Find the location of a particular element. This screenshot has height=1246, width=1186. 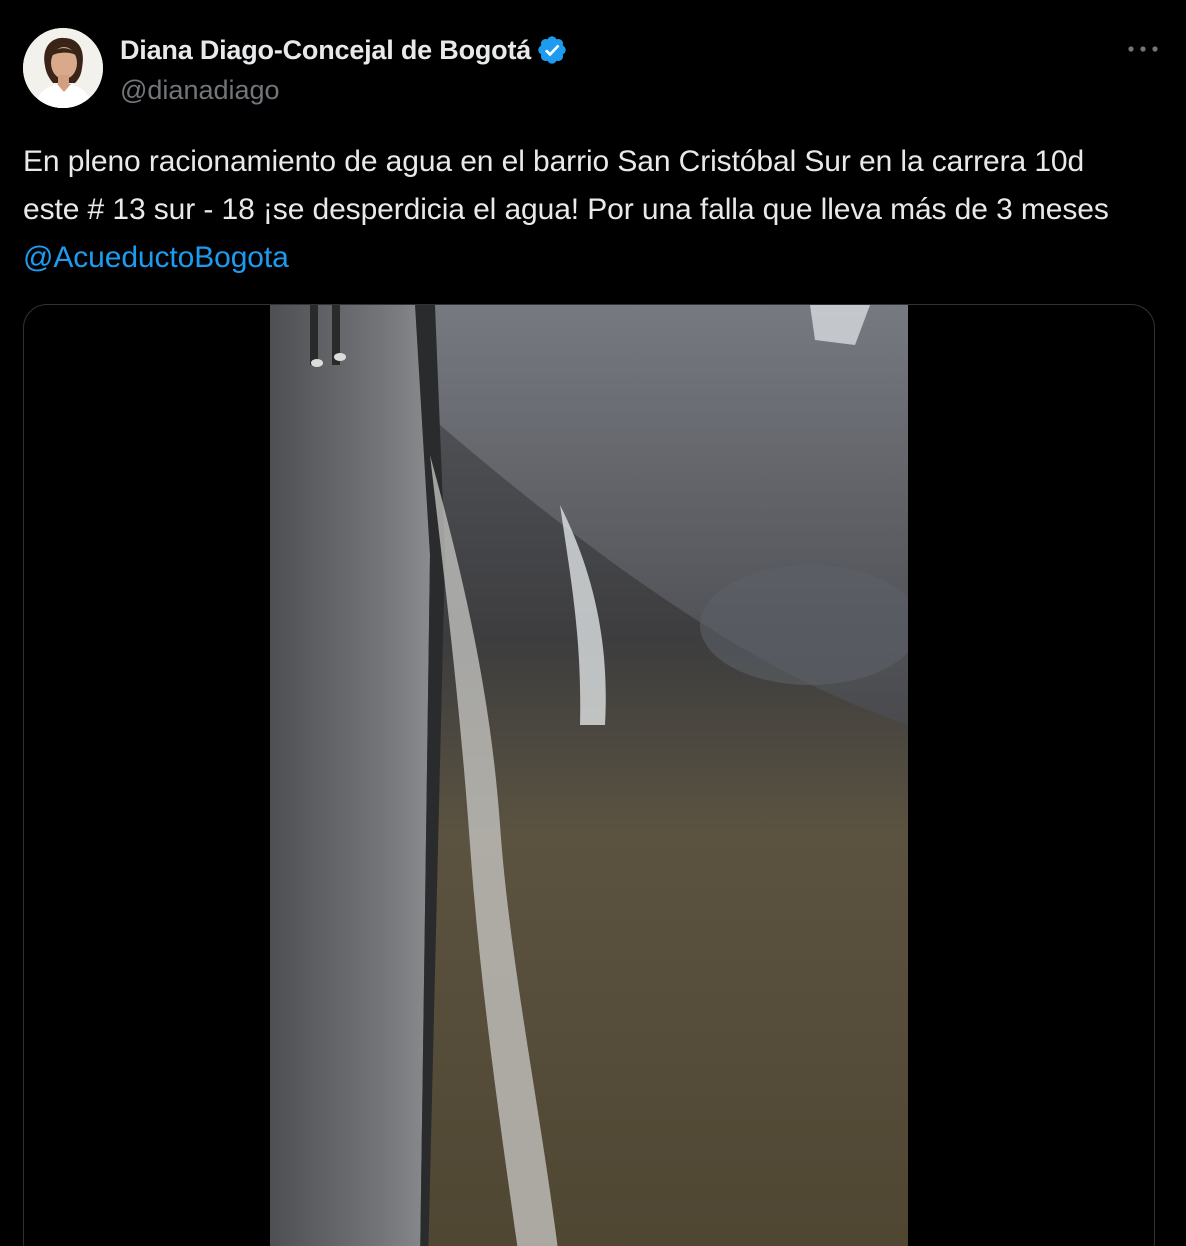

verified-badge-icon is located at coordinates (552, 50).